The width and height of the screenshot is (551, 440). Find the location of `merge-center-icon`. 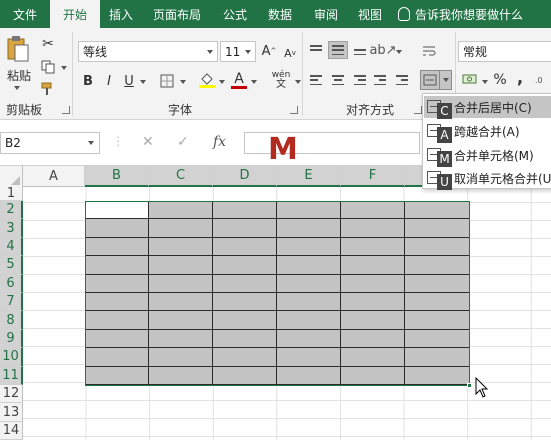

merge-center-icon is located at coordinates (430, 80).